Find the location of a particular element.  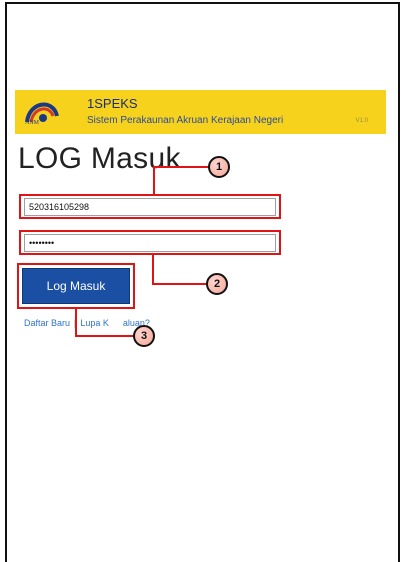

callout-3-line-v is located at coordinates (76, 322).